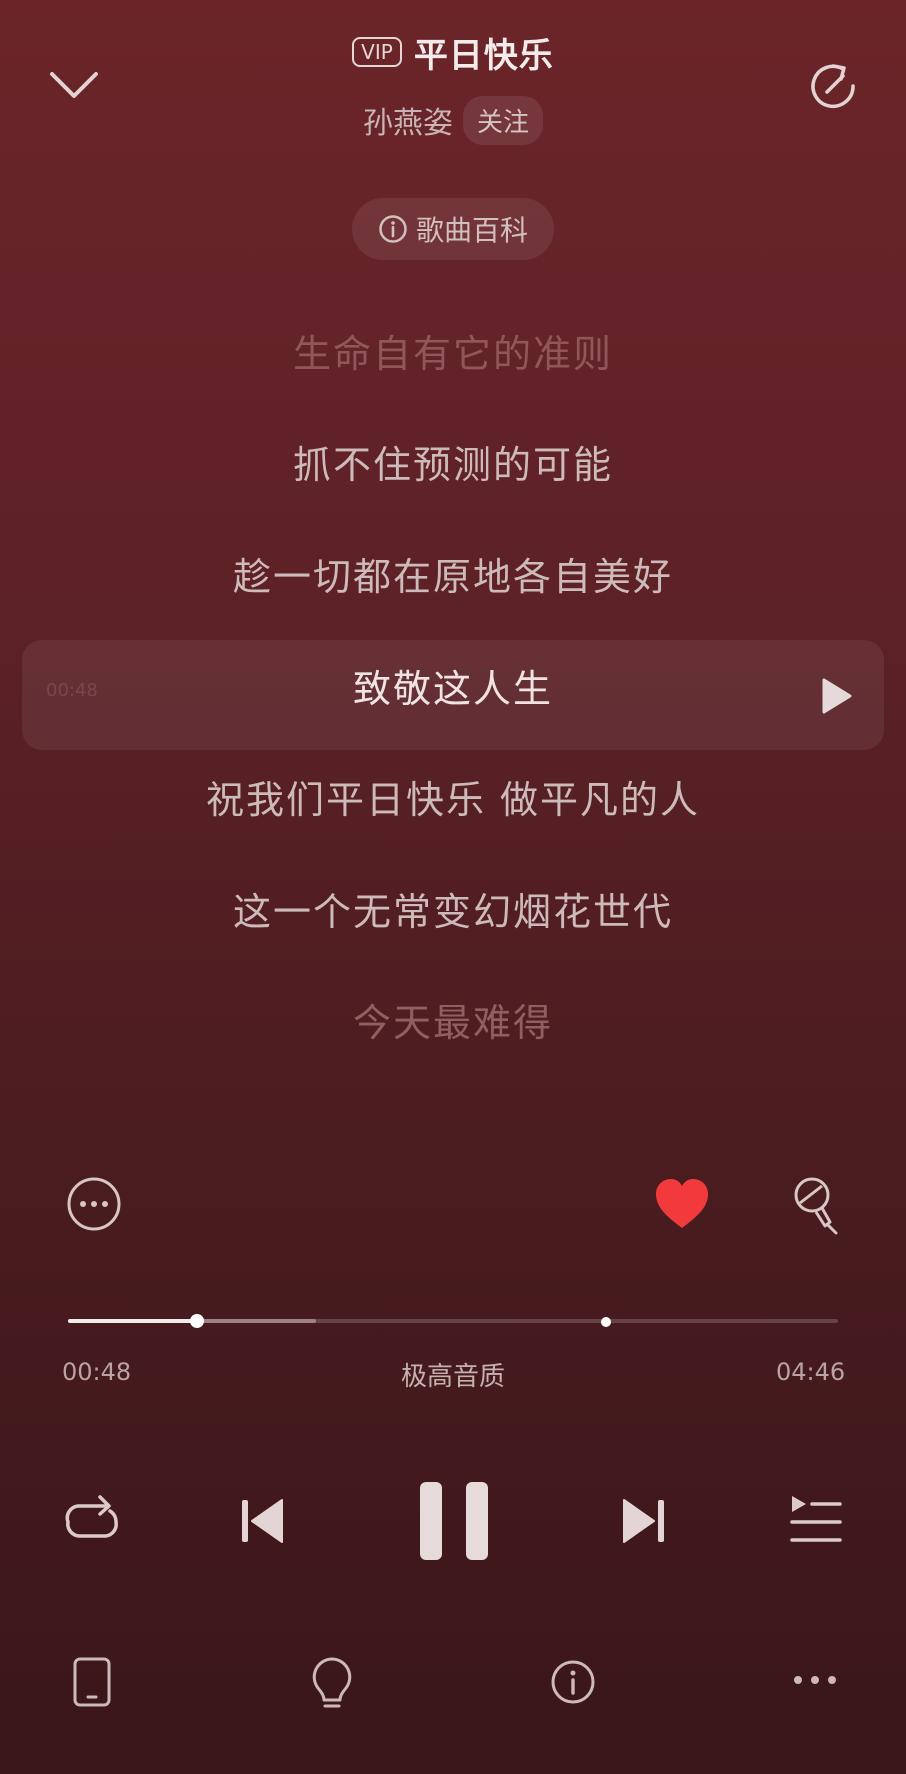  Describe the element at coordinates (453, 689) in the screenshot. I see `lyric-line-current: 致敬这人生` at that location.